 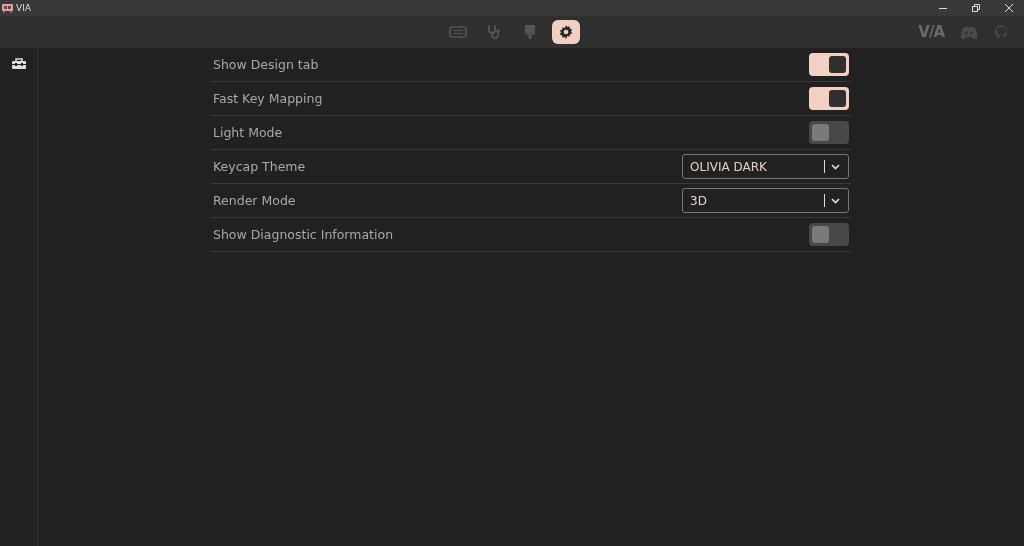 I want to click on setting-label: Render Mode, so click(x=254, y=200).